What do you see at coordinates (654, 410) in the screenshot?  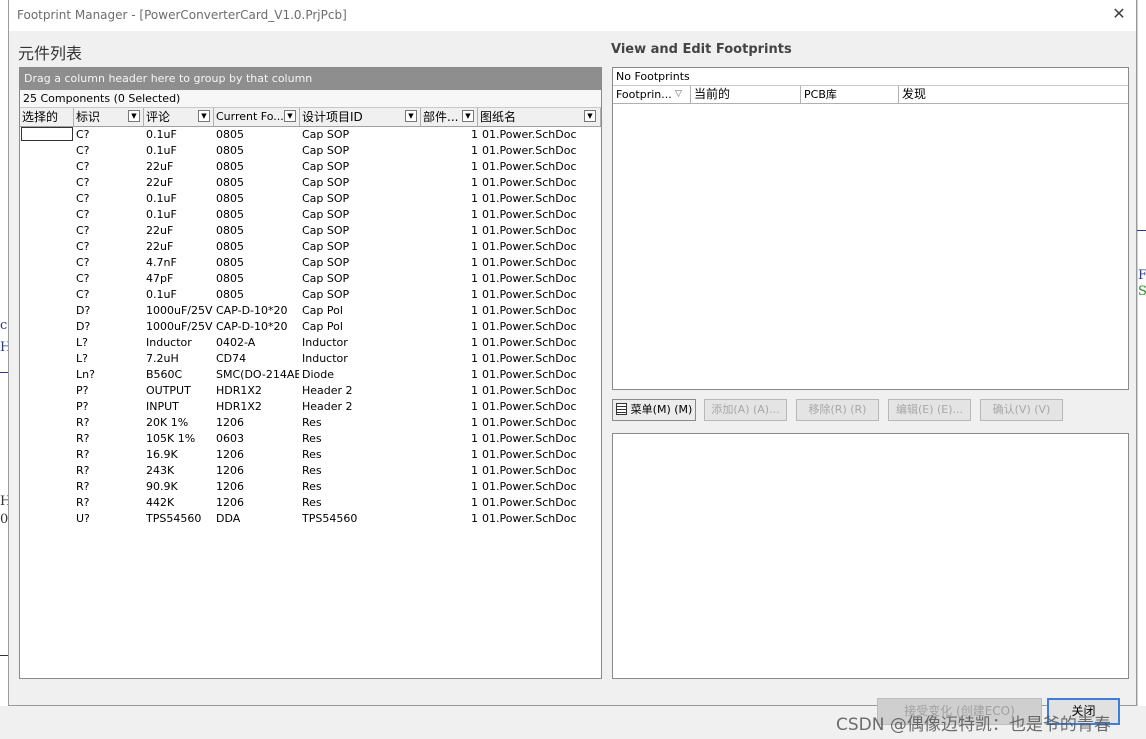 I see `menu-button: 菜单(M) (M)` at bounding box center [654, 410].